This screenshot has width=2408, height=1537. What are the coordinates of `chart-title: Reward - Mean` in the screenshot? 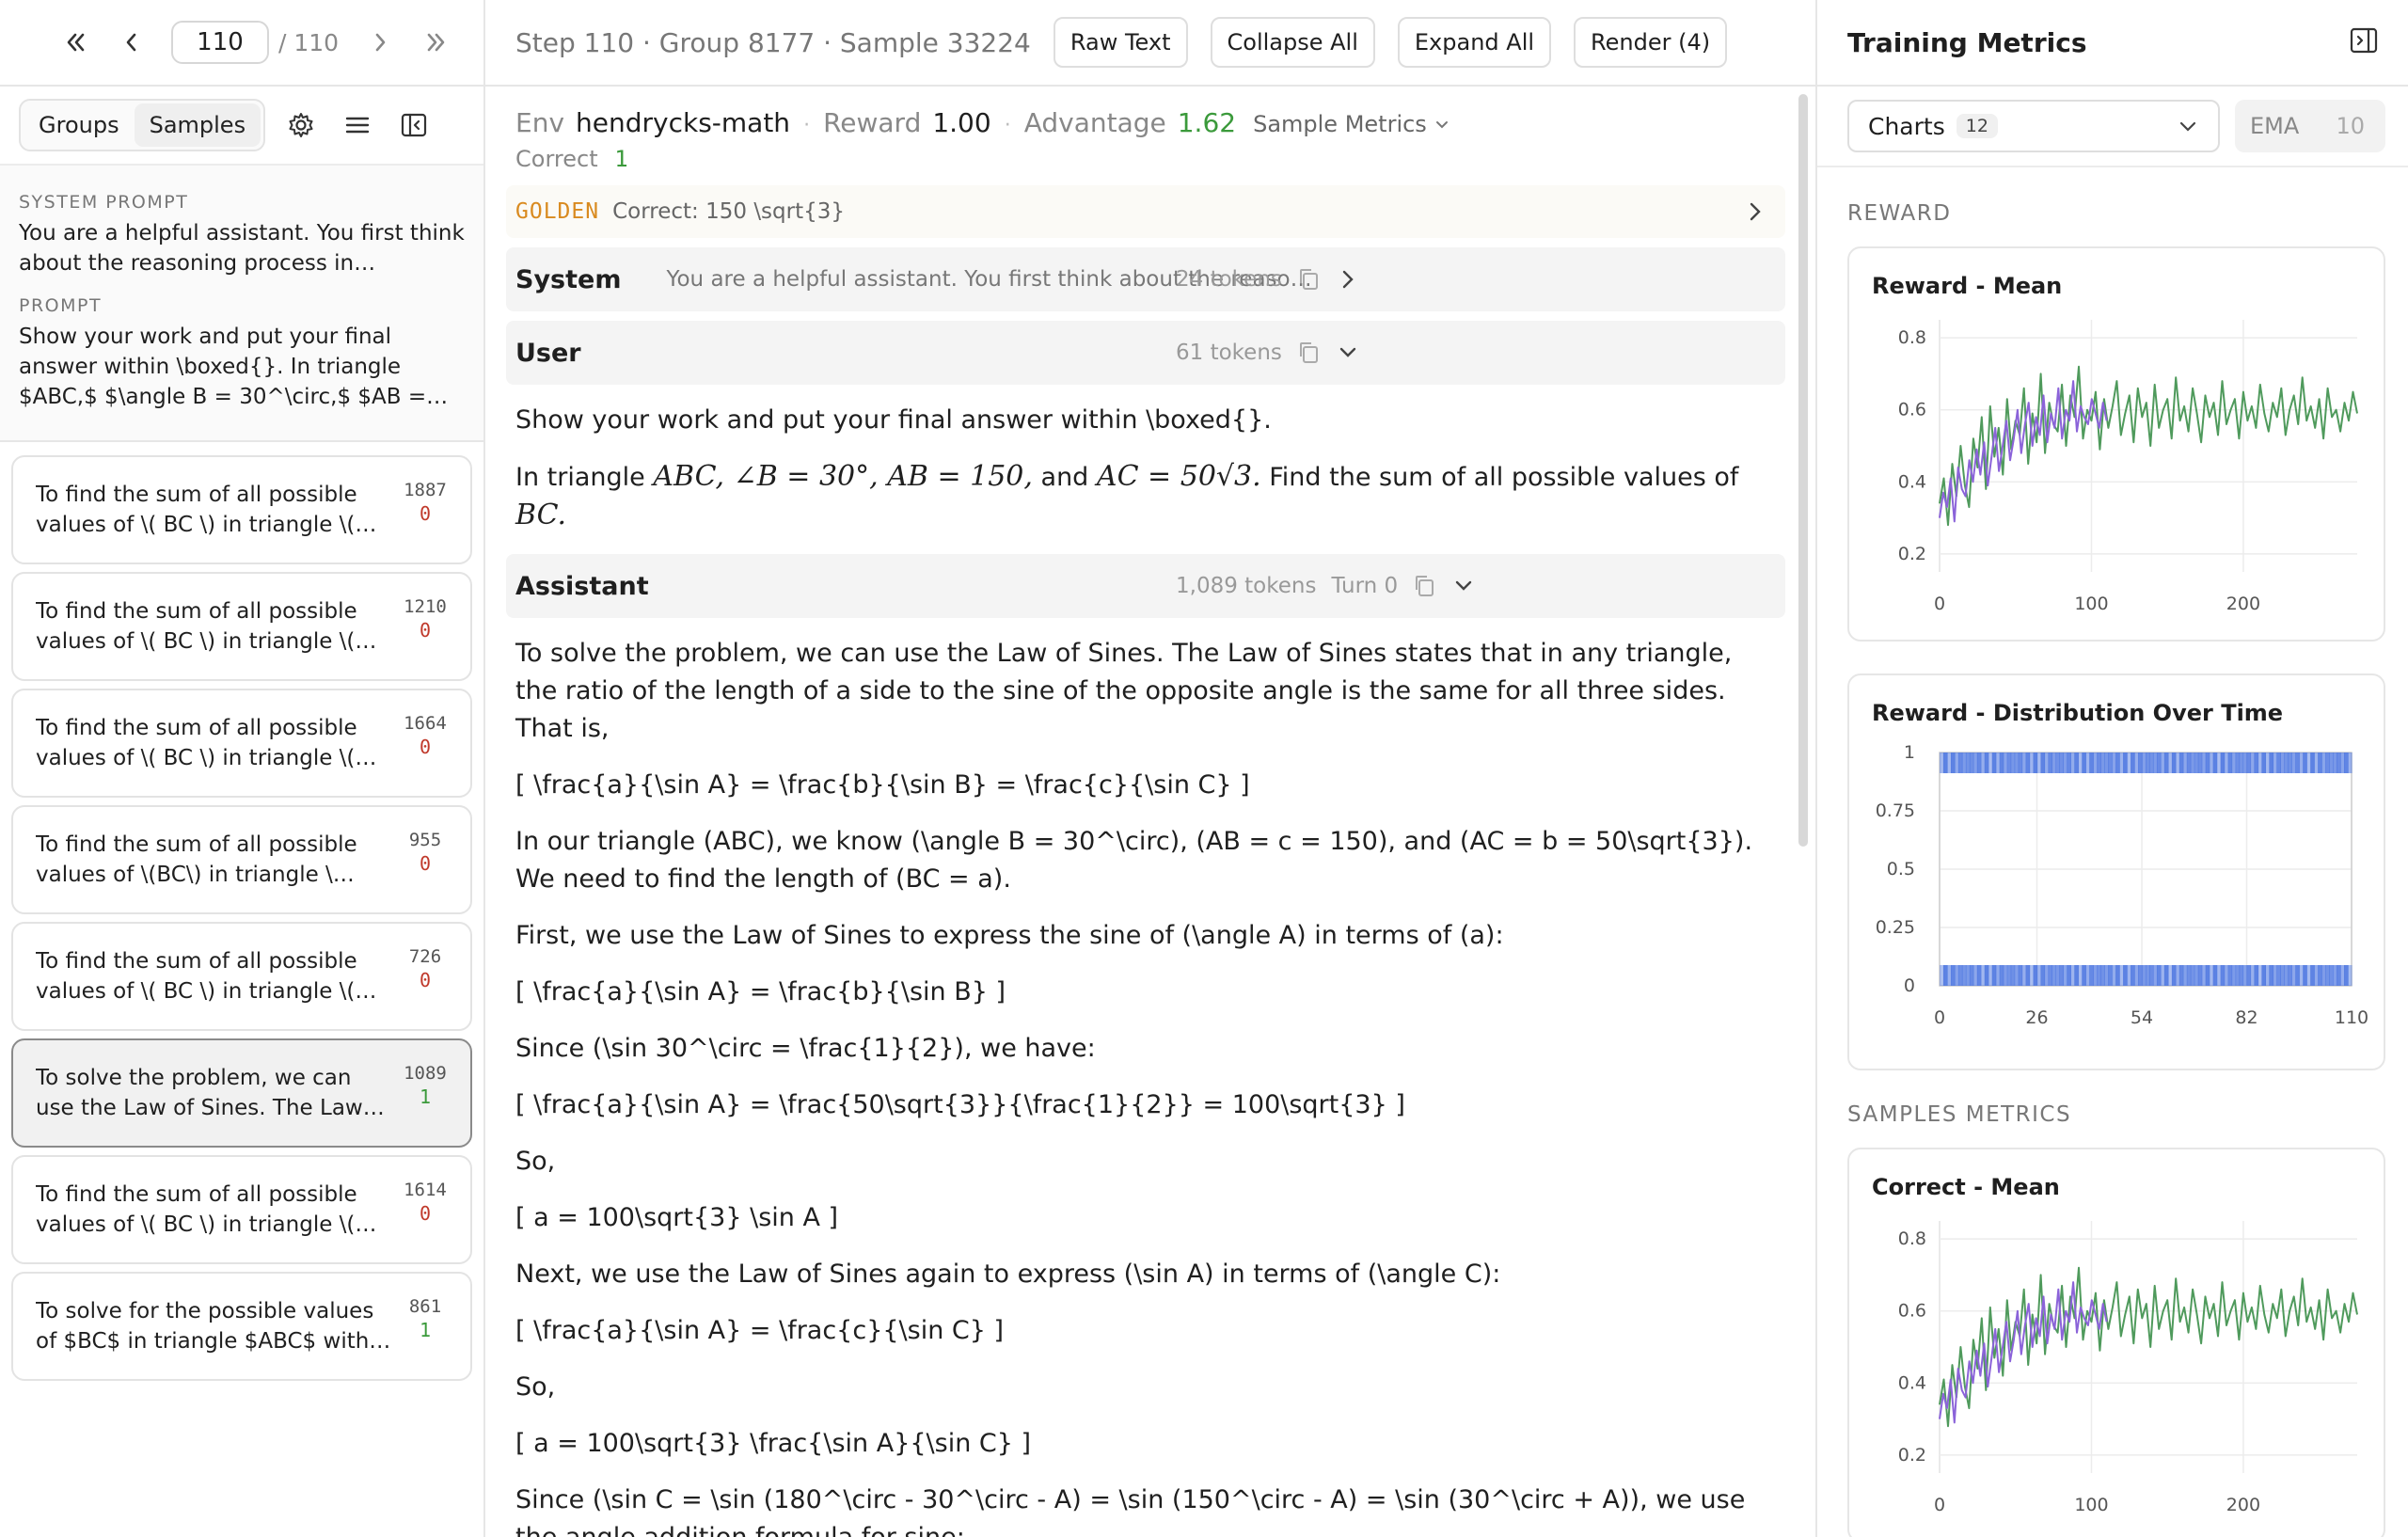 It's located at (1968, 286).